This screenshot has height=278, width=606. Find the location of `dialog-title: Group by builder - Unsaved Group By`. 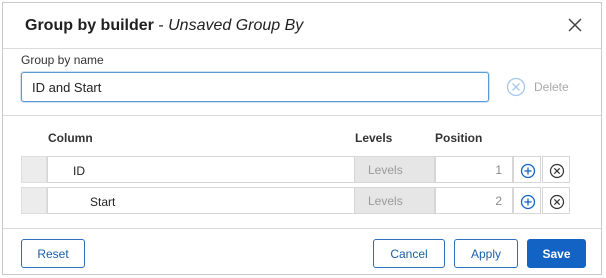

dialog-title: Group by builder - Unsaved Group By is located at coordinates (164, 26).